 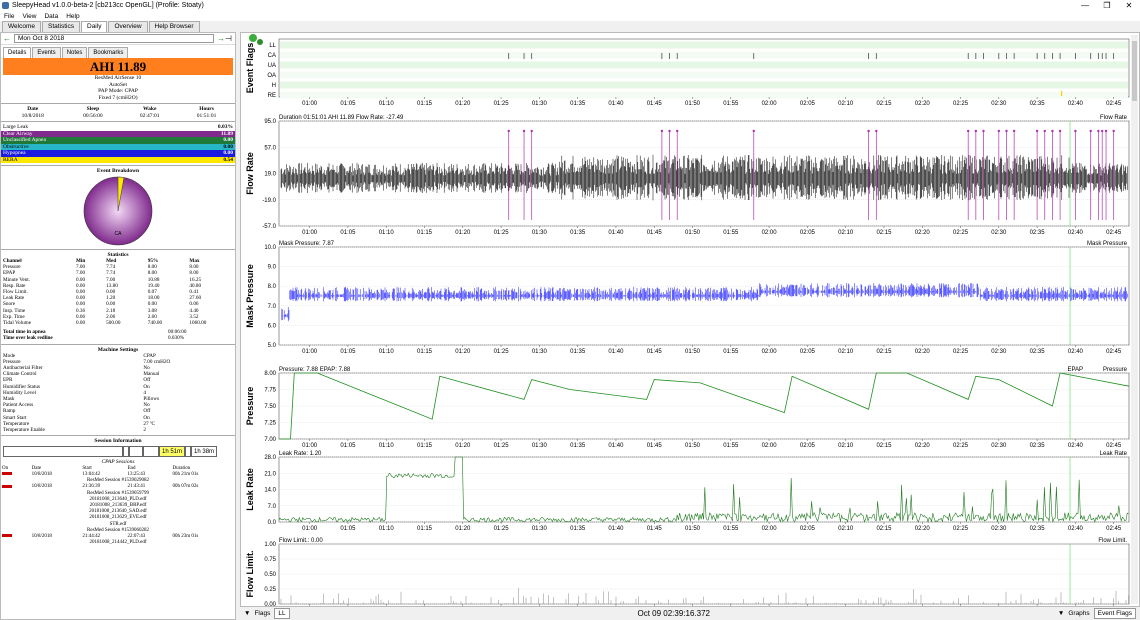 What do you see at coordinates (270, 474) in the screenshot?
I see `y-tick-label: 21.0` at bounding box center [270, 474].